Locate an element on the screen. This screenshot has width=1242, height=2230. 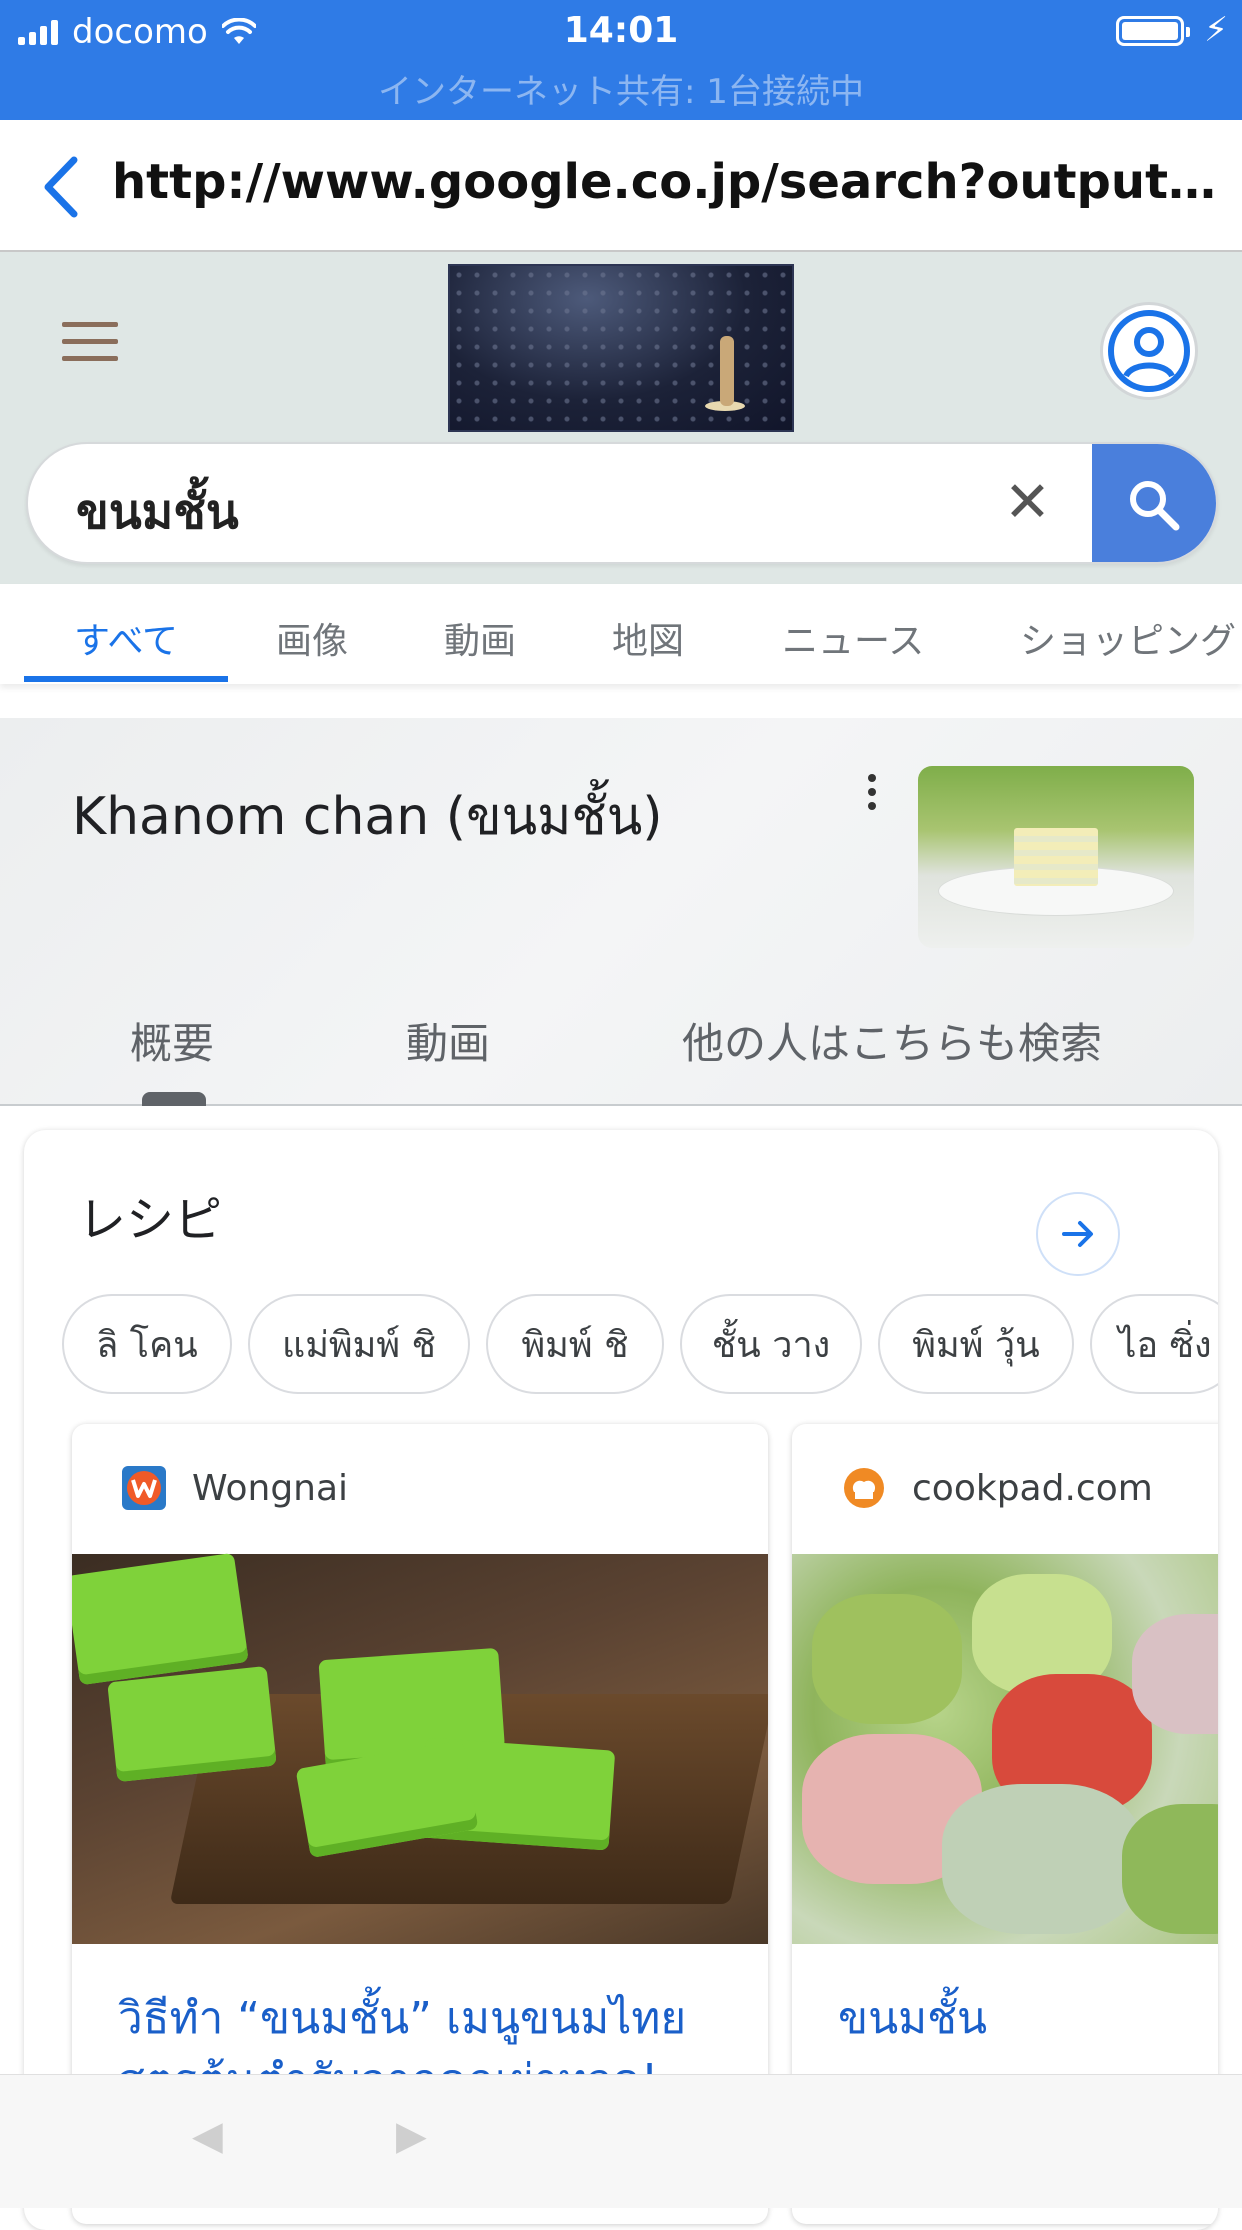
chip: แม่พิมพ์ ชิ is located at coordinates (359, 1344).